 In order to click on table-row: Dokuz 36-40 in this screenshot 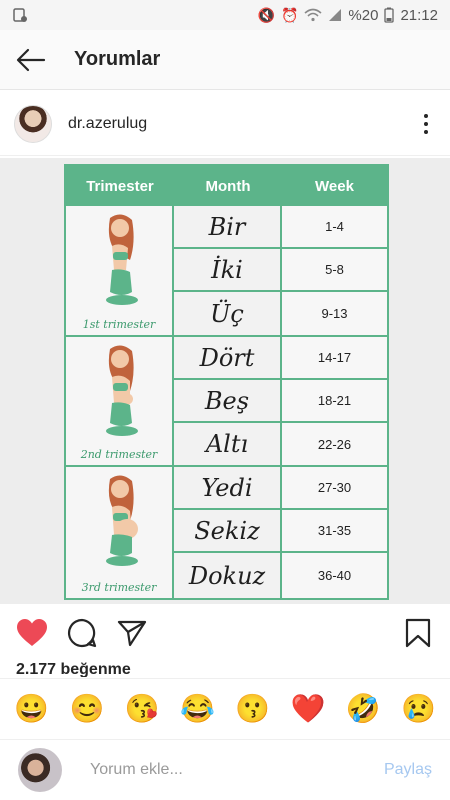, I will do `click(280, 575)`.